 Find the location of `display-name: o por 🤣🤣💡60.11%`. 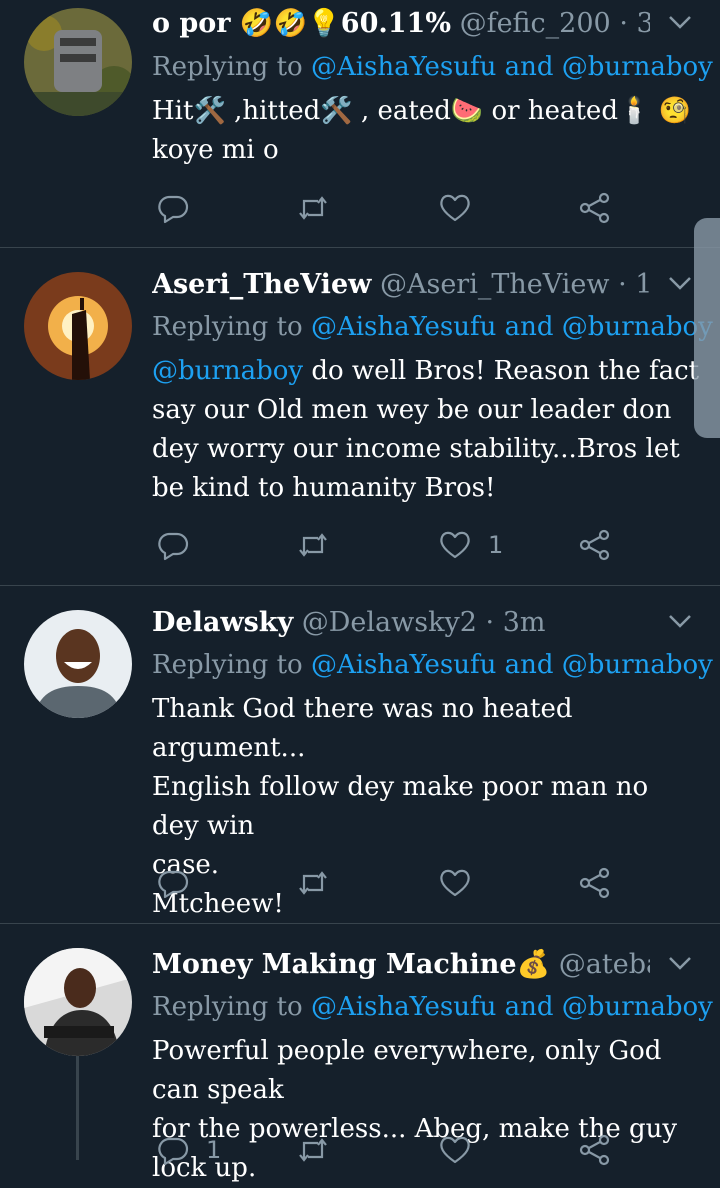

display-name: o por 🤣🤣💡60.11% is located at coordinates (301, 23).